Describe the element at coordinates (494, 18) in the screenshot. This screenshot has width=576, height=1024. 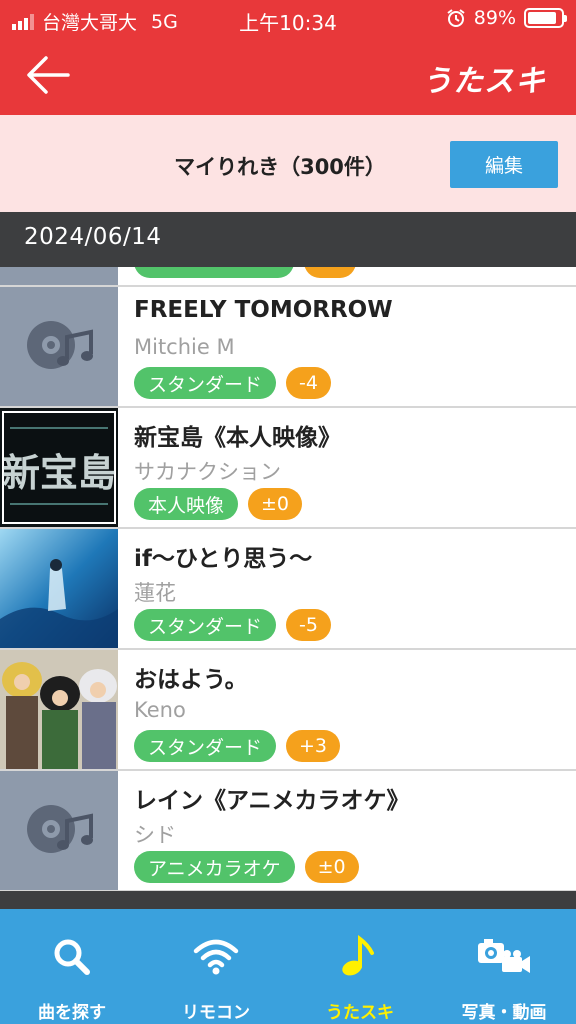
I see `battery-percent: 89%` at that location.